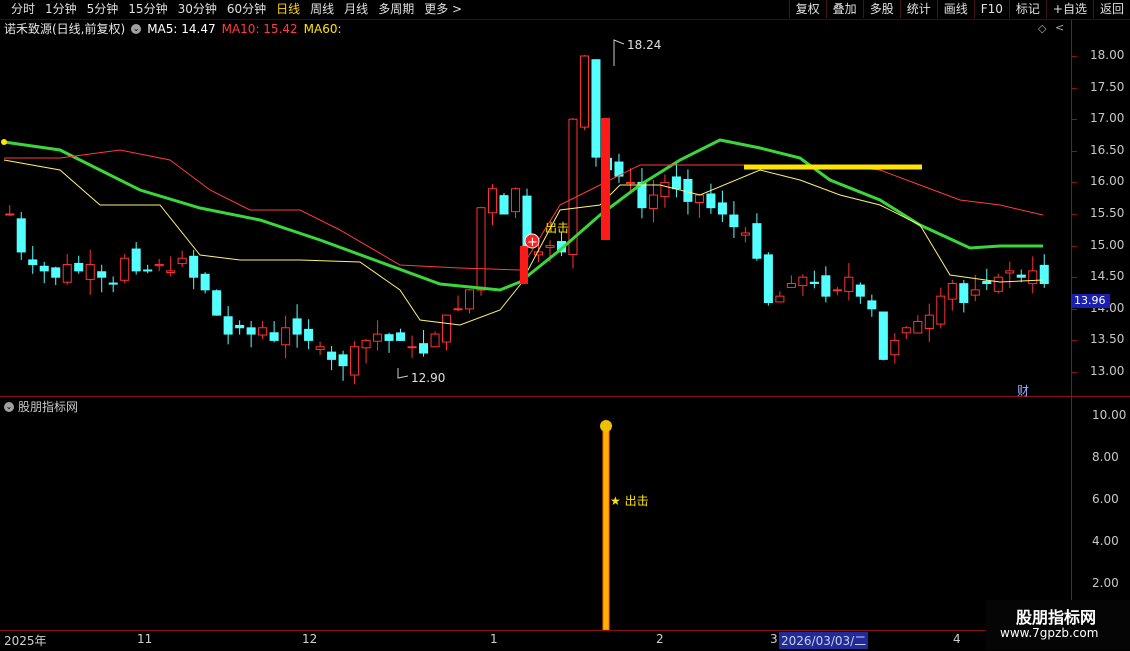 This screenshot has height=651, width=1130. Describe the element at coordinates (1105, 499) in the screenshot. I see `indicator-axis-label: 6.00` at that location.